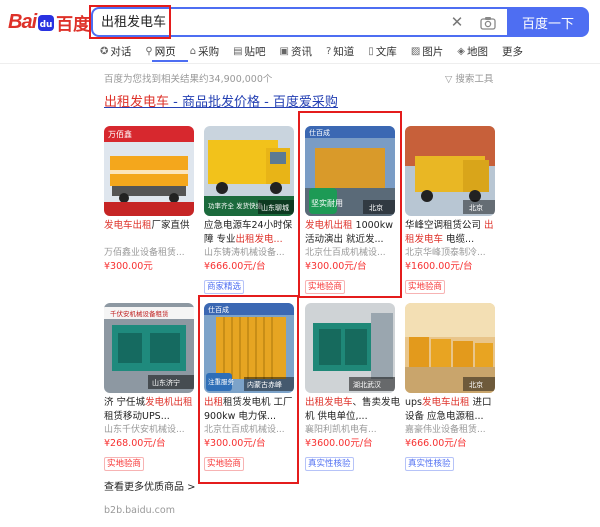  I want to click on divider, so click(300, 63).